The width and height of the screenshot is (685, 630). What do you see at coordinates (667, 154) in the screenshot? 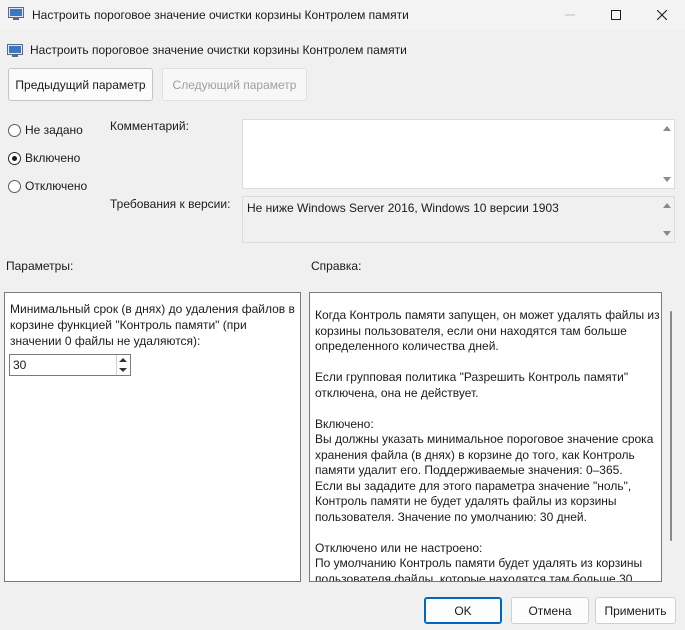
I see `comment-scrollbar` at bounding box center [667, 154].